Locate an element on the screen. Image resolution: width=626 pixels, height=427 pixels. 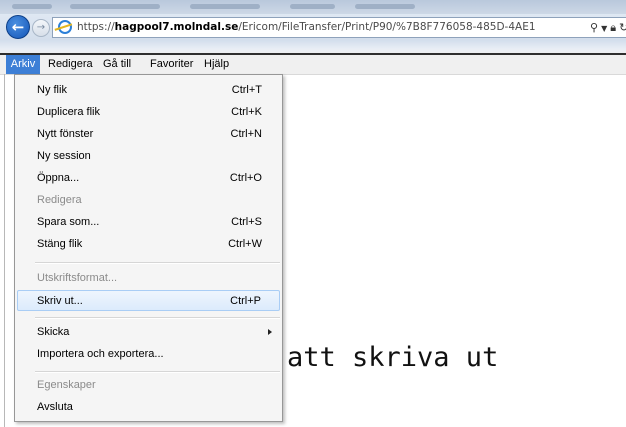
arrow-right-icon: → is located at coordinates (41, 27).